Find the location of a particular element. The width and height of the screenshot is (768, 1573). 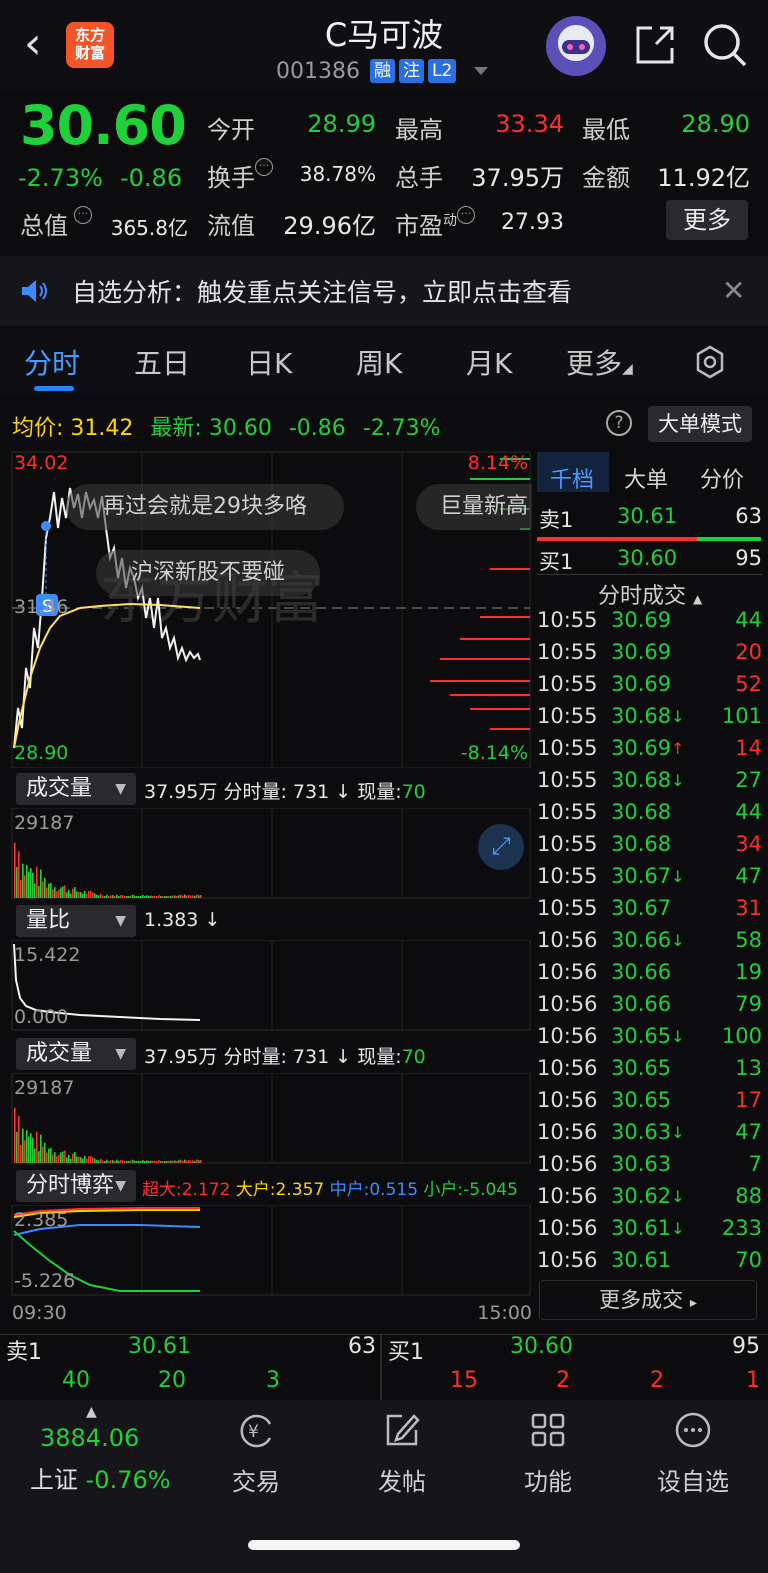

tab-five-day: 五日 is located at coordinates (162, 362).